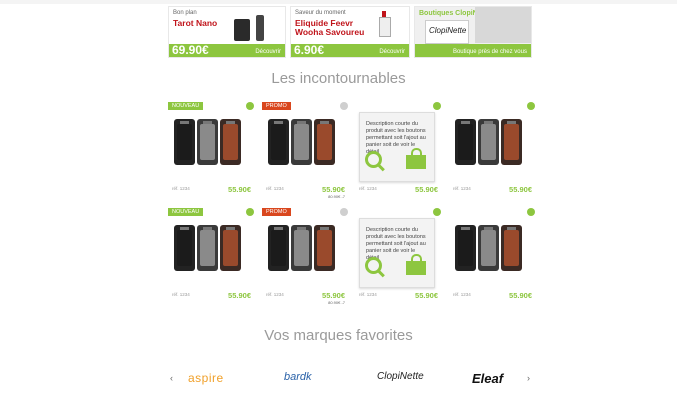  Describe the element at coordinates (309, 50) in the screenshot. I see `banner-price: 6.90€` at that location.